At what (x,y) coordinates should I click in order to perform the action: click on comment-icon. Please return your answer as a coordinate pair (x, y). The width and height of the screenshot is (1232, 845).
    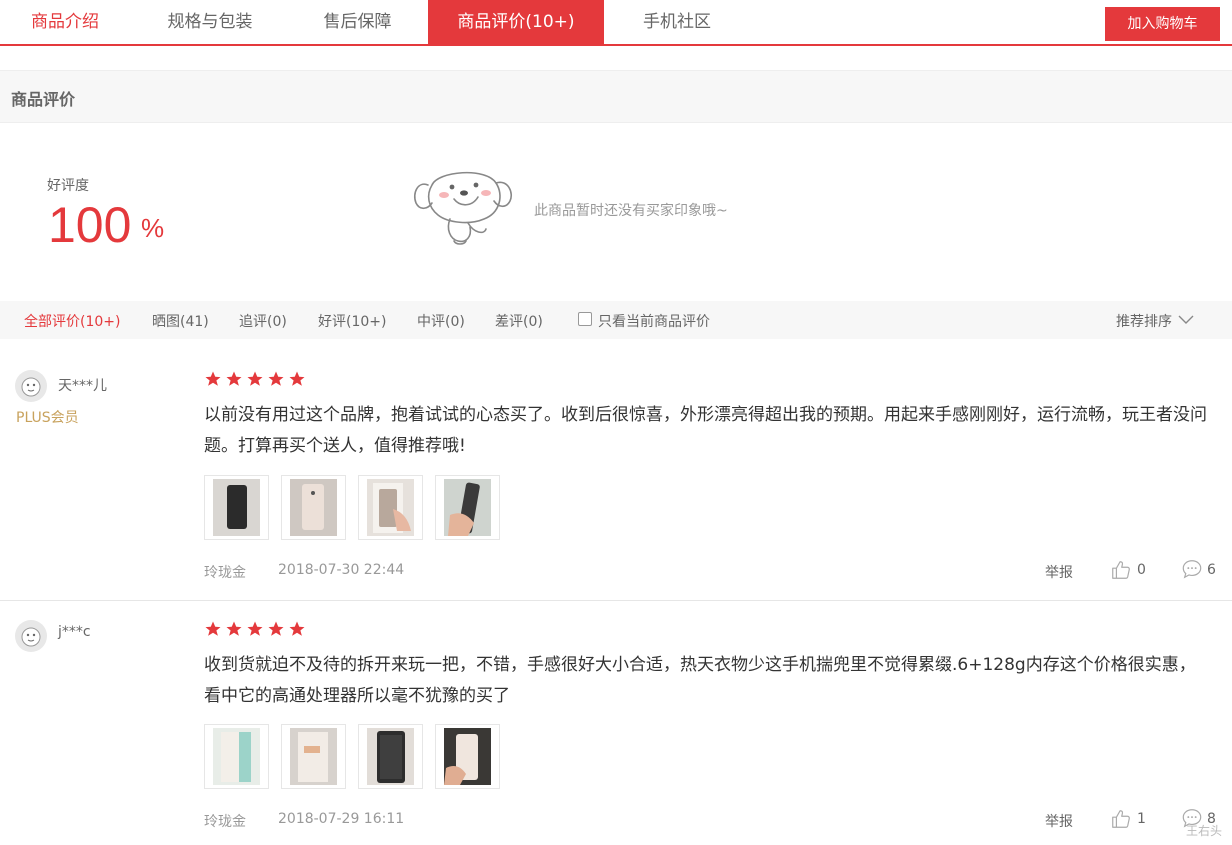
    Looking at the image, I should click on (1192, 569).